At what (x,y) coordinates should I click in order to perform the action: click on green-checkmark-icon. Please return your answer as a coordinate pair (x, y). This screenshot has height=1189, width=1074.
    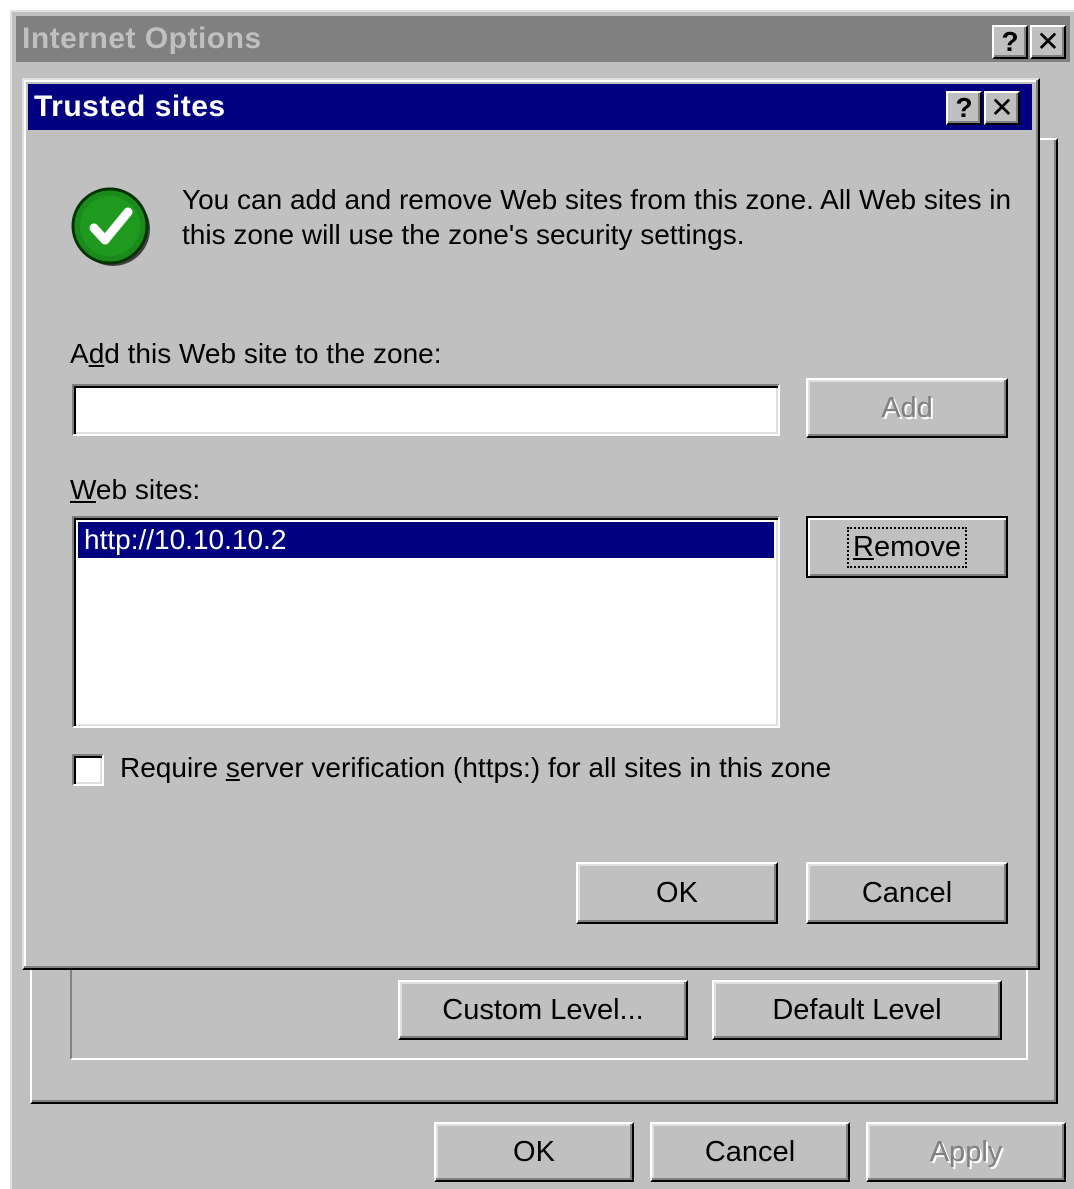
    Looking at the image, I should click on (110, 226).